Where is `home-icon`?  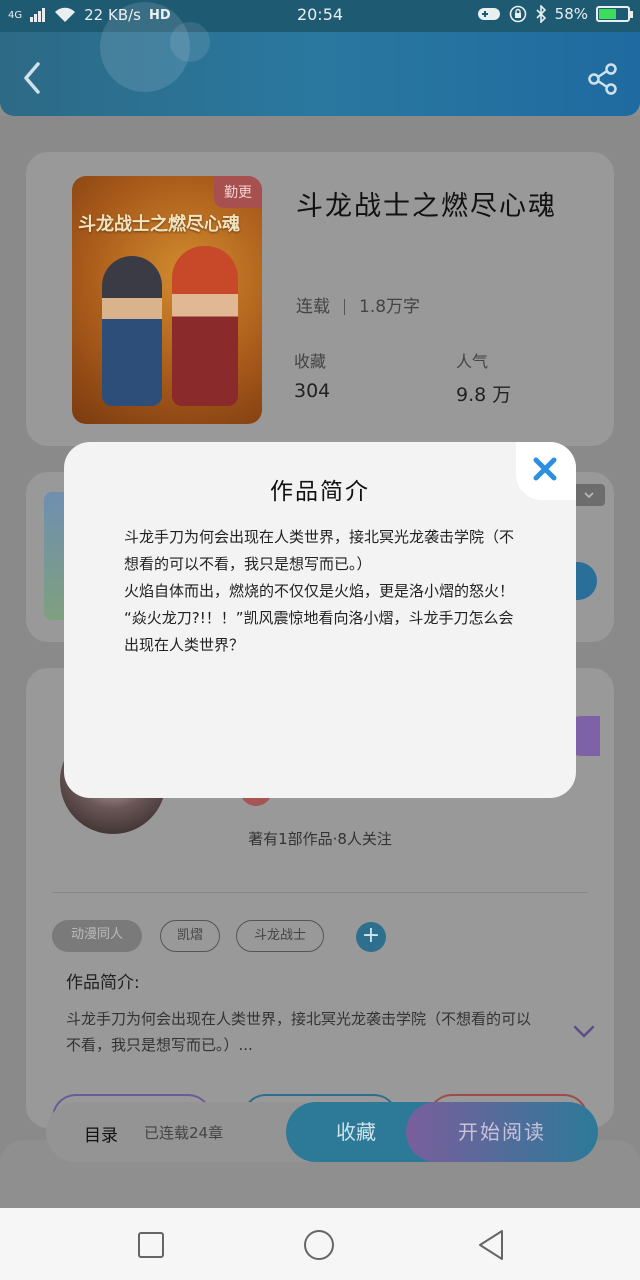
home-icon is located at coordinates (319, 1245).